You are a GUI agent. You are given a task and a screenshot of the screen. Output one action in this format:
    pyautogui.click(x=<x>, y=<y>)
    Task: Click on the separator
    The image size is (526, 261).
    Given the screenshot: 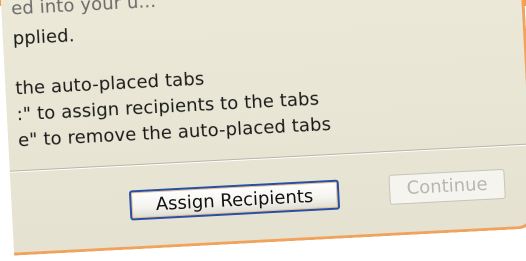 What is the action you would take?
    pyautogui.click(x=267, y=157)
    